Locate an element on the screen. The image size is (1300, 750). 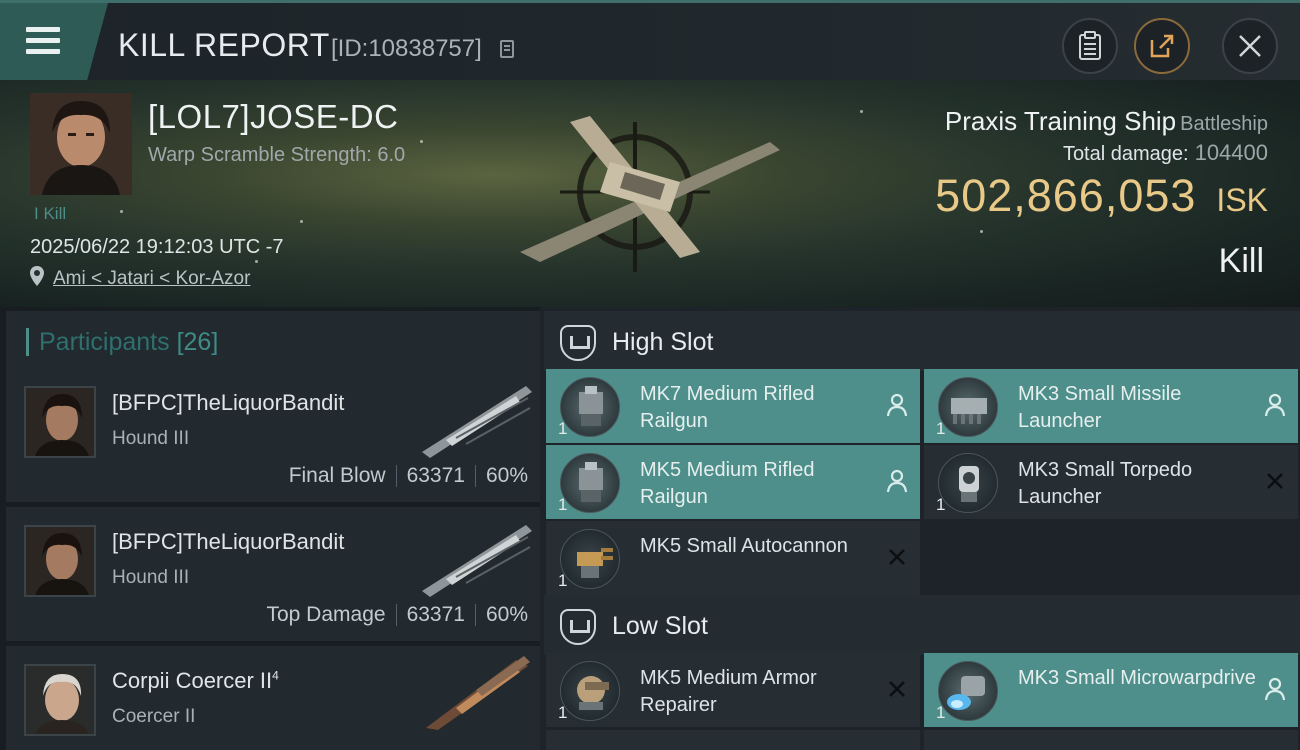
victim-name: [LOL7]JOSE-DC is located at coordinates (273, 117).